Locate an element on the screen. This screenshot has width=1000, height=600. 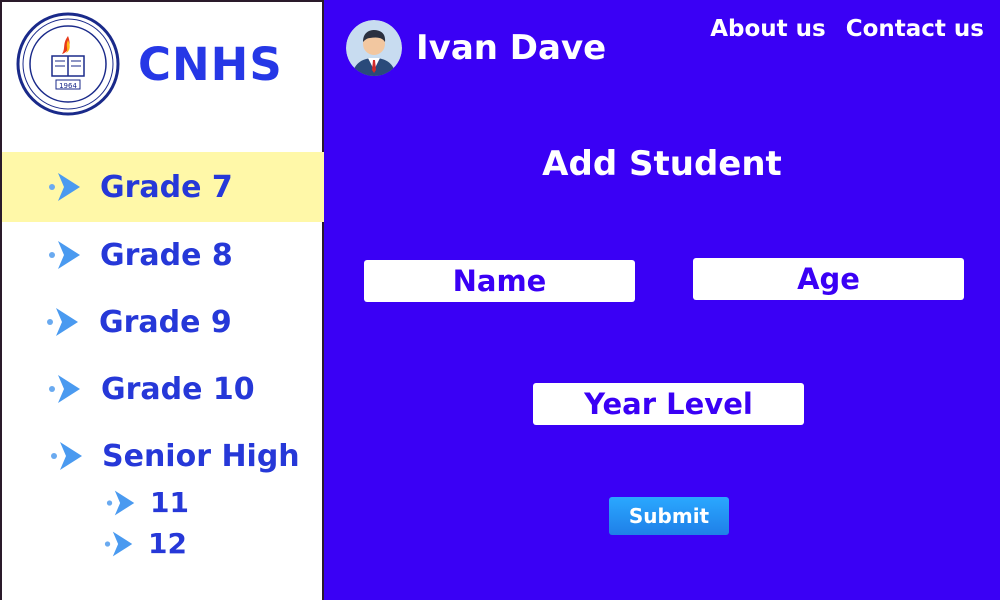
sidebar-subitem-label: 11 is located at coordinates (169, 502).